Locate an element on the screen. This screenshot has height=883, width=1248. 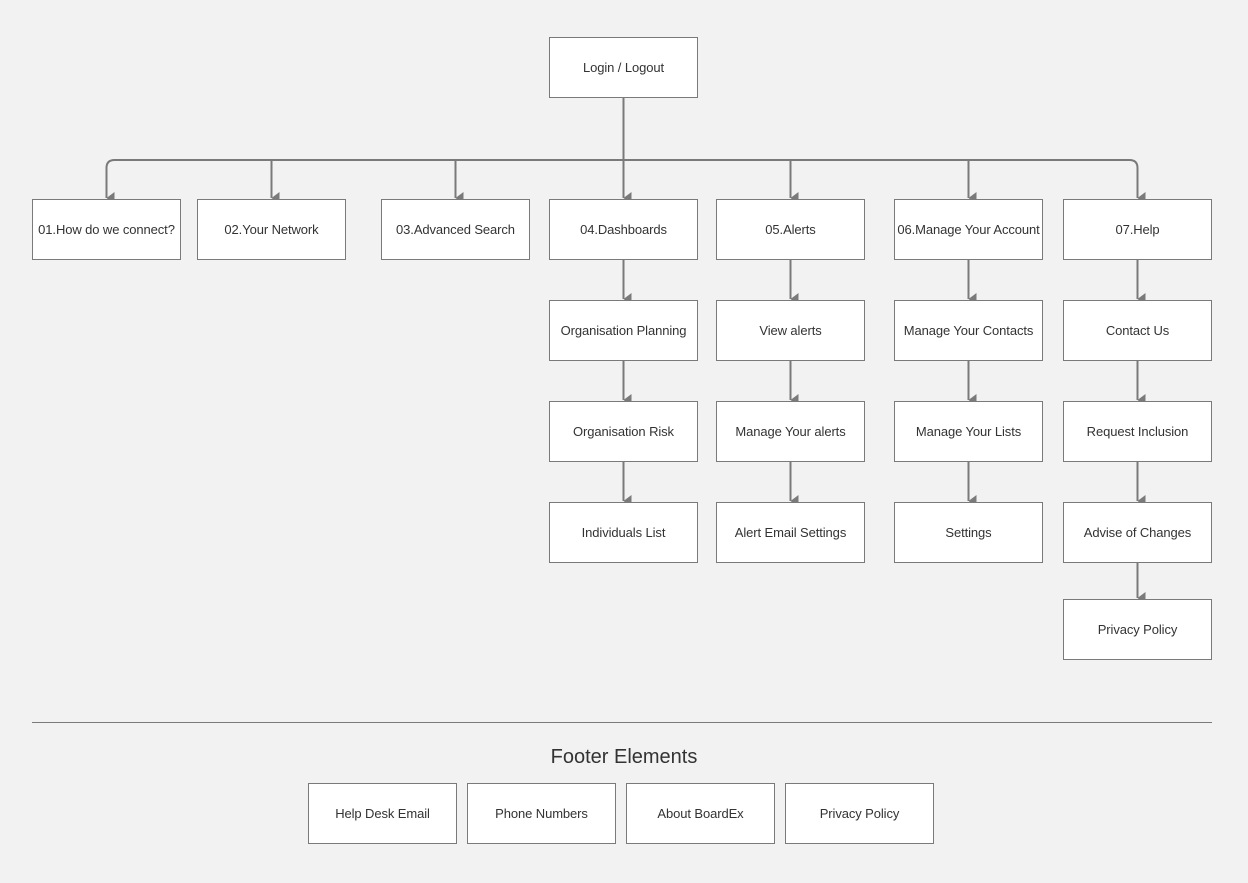
child-node: Request Inclusion is located at coordinates (1137, 431).